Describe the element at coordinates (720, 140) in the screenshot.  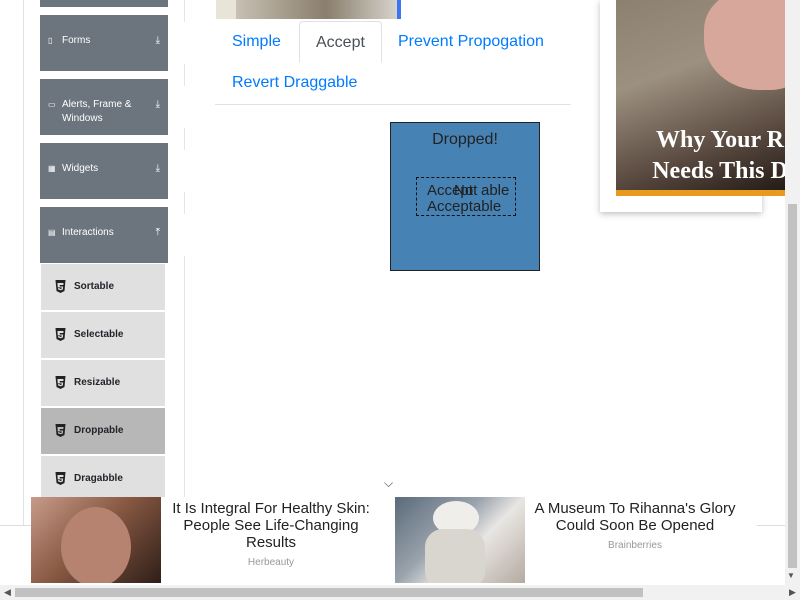
I see `headline-line-1: Why Your R` at that location.